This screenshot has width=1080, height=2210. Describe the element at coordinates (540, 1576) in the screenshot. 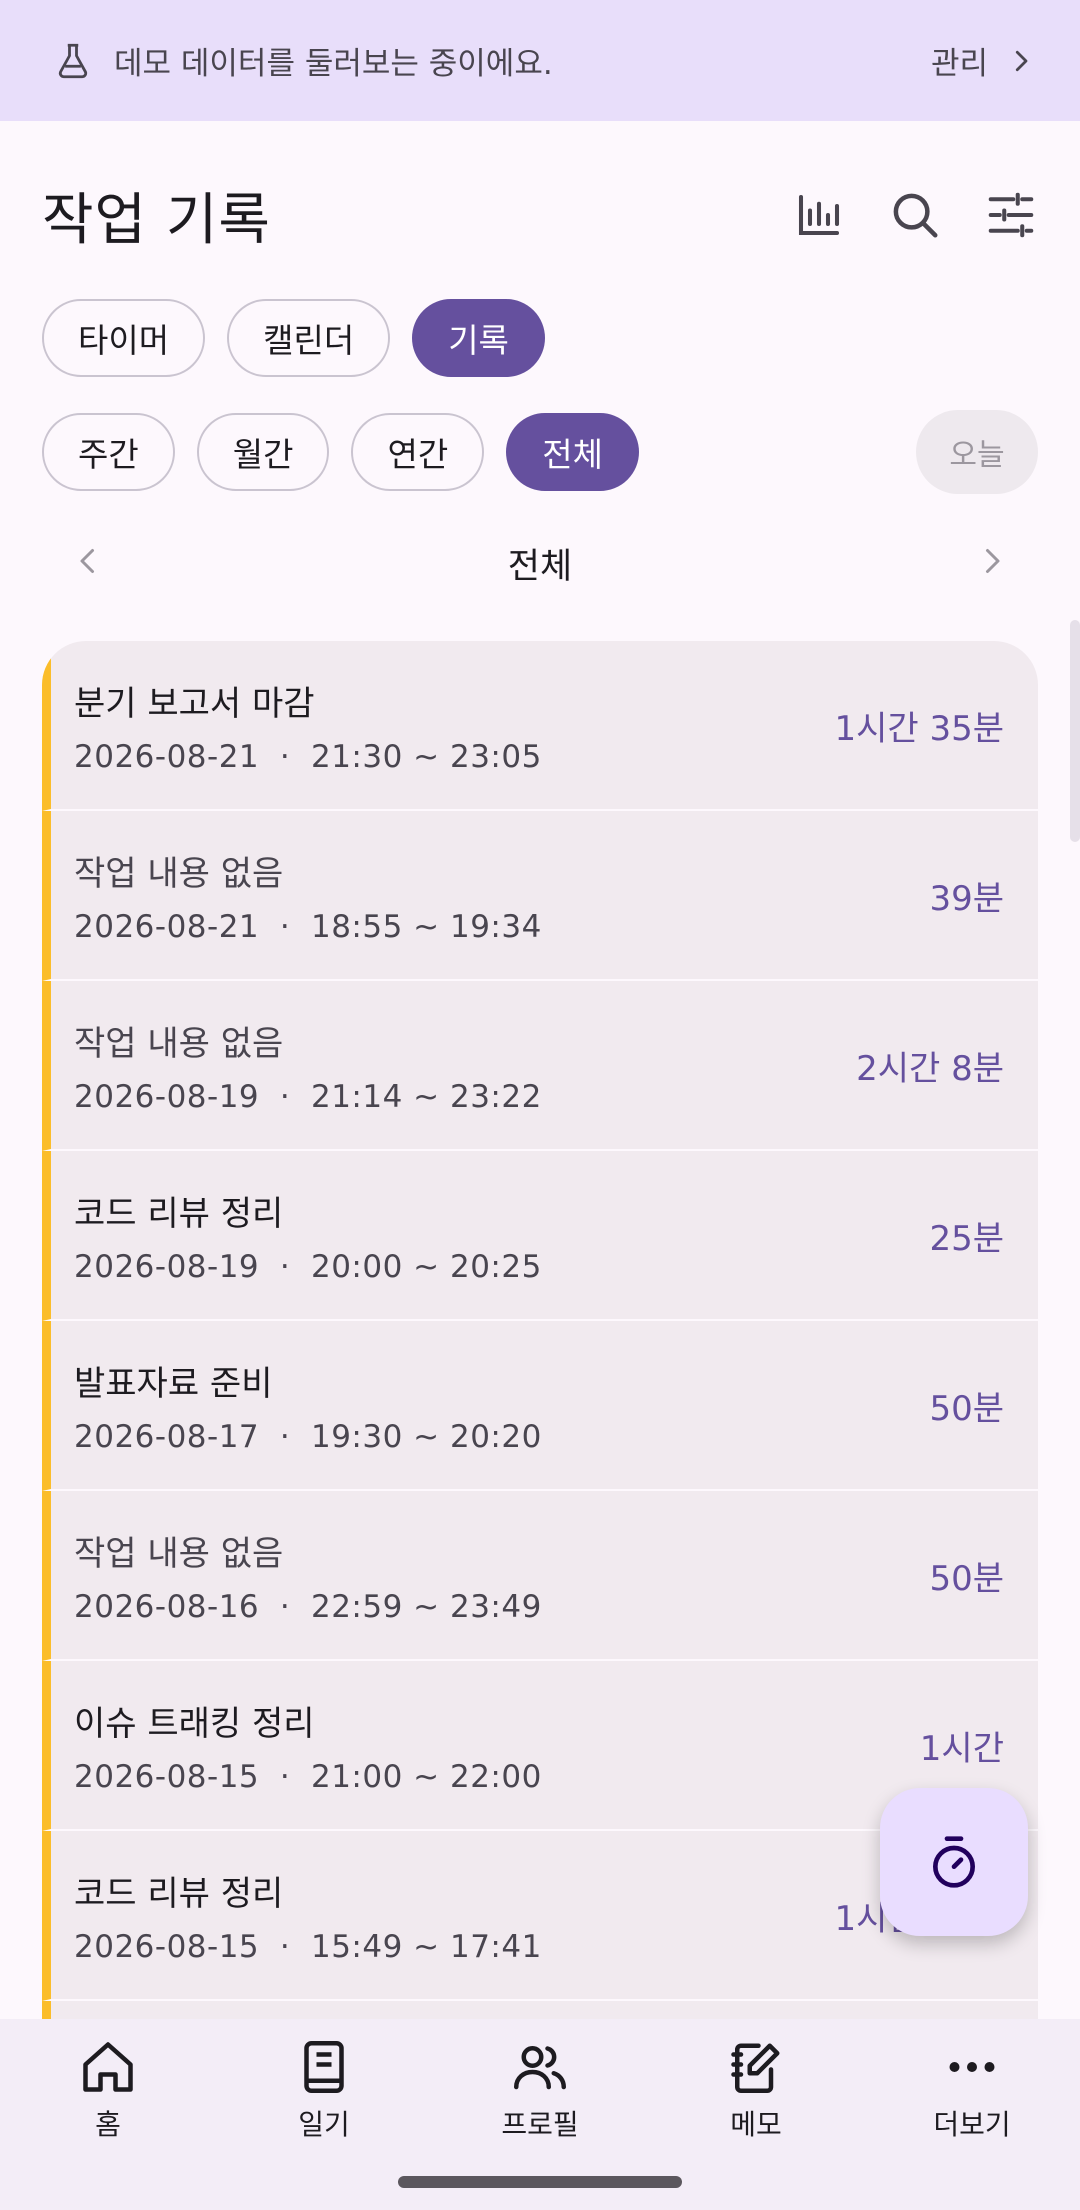

I see `list-item: 작업 내용 없음 2026-08-16 · 22:59 ~ 23:49 50분` at that location.